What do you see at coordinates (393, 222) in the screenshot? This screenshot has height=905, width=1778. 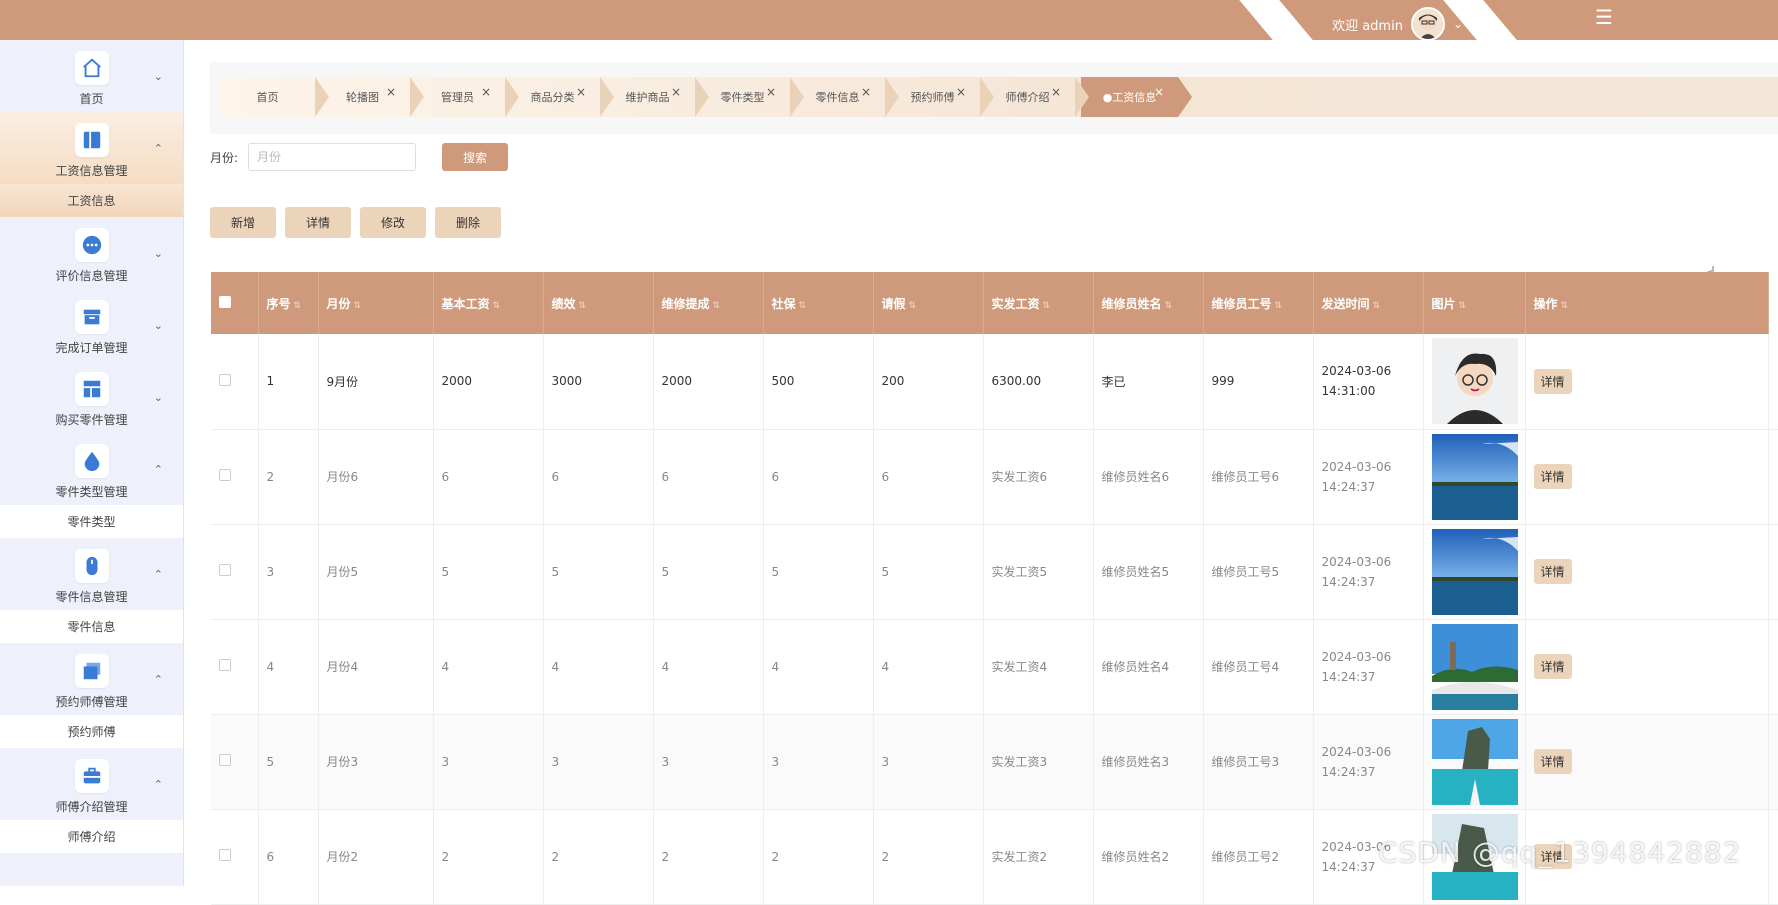 I see `edit-button: 修改` at bounding box center [393, 222].